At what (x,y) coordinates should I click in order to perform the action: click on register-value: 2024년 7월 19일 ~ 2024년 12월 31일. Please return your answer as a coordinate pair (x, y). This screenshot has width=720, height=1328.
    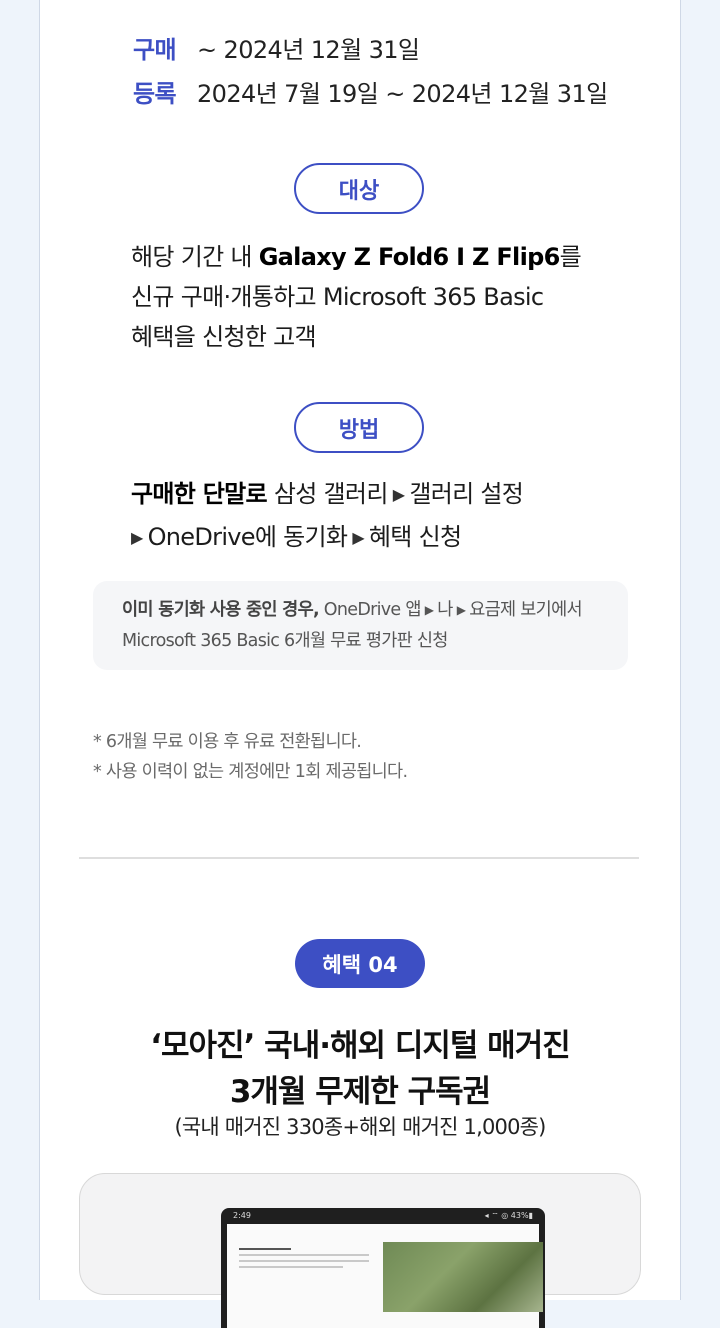
    Looking at the image, I should click on (402, 94).